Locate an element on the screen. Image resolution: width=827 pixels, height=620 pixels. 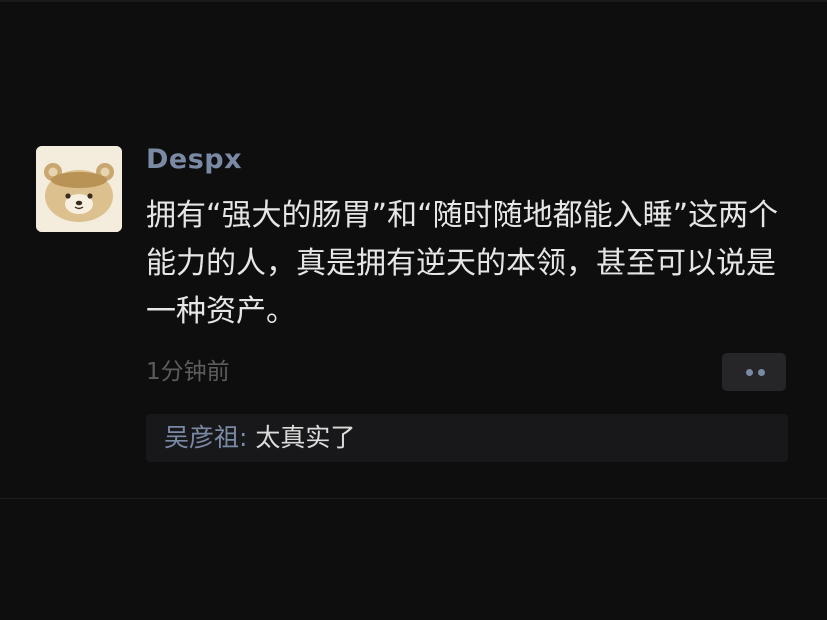
nickname: Despx is located at coordinates (194, 160).